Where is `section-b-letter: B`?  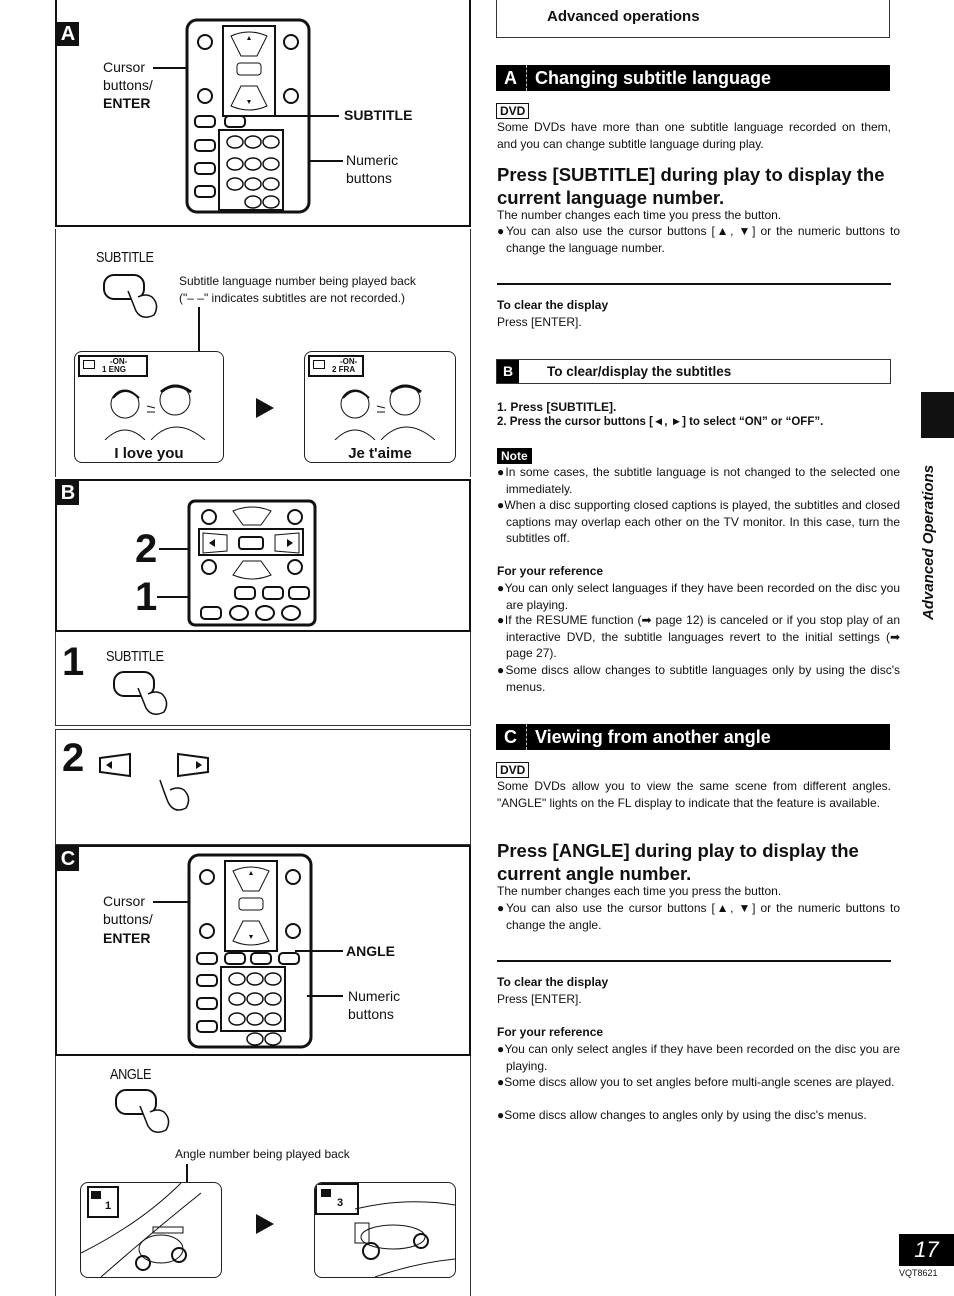
section-b-letter: B is located at coordinates (508, 371).